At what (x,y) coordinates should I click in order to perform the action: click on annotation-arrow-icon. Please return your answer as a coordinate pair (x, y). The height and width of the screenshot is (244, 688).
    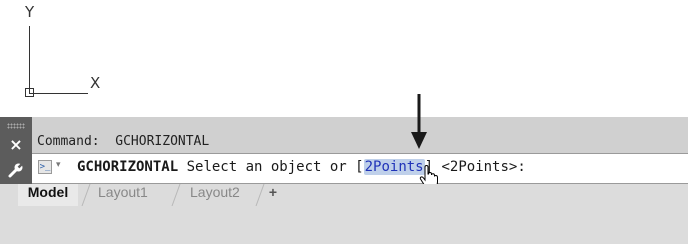
    Looking at the image, I should click on (419, 122).